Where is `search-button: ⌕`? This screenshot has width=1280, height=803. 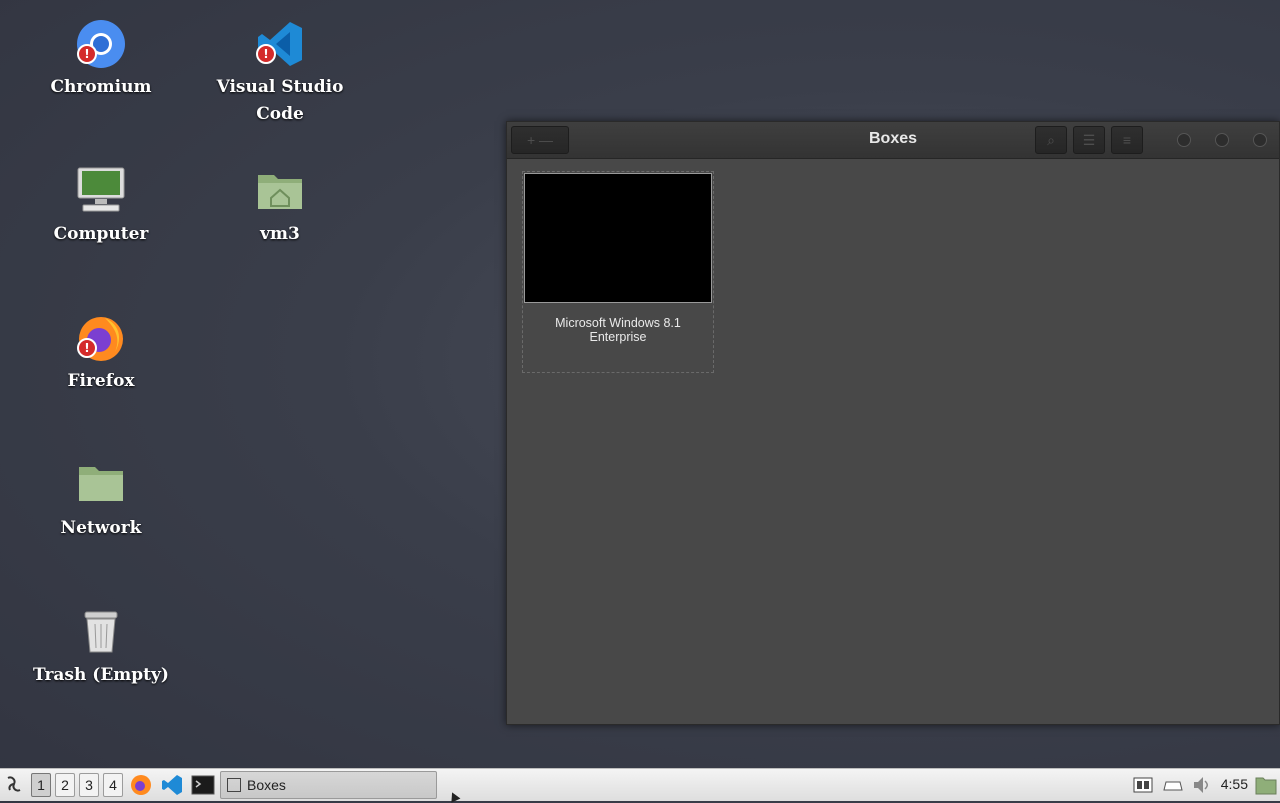
search-button: ⌕ is located at coordinates (1051, 140).